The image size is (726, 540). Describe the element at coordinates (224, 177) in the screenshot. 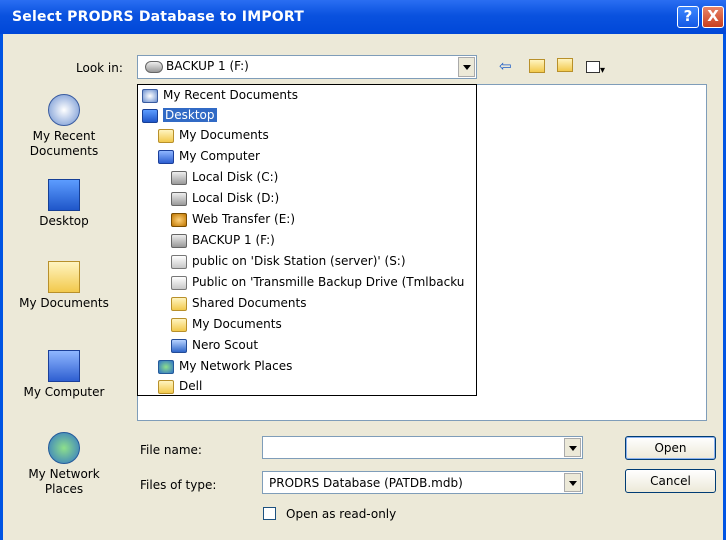

I see `dropdown-item: Local Disk (C:)` at that location.